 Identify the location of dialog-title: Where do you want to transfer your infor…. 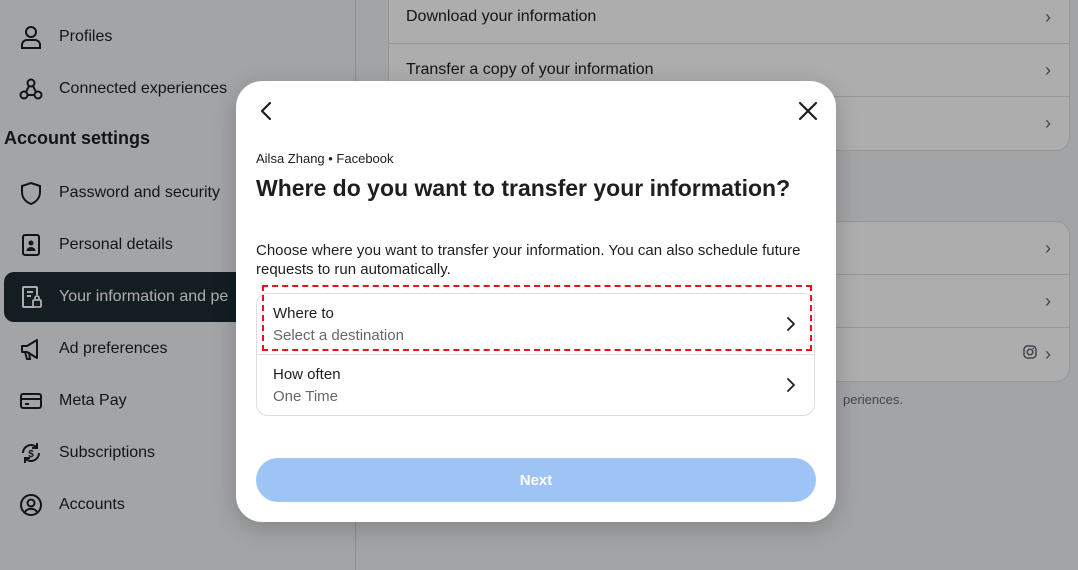
(523, 188).